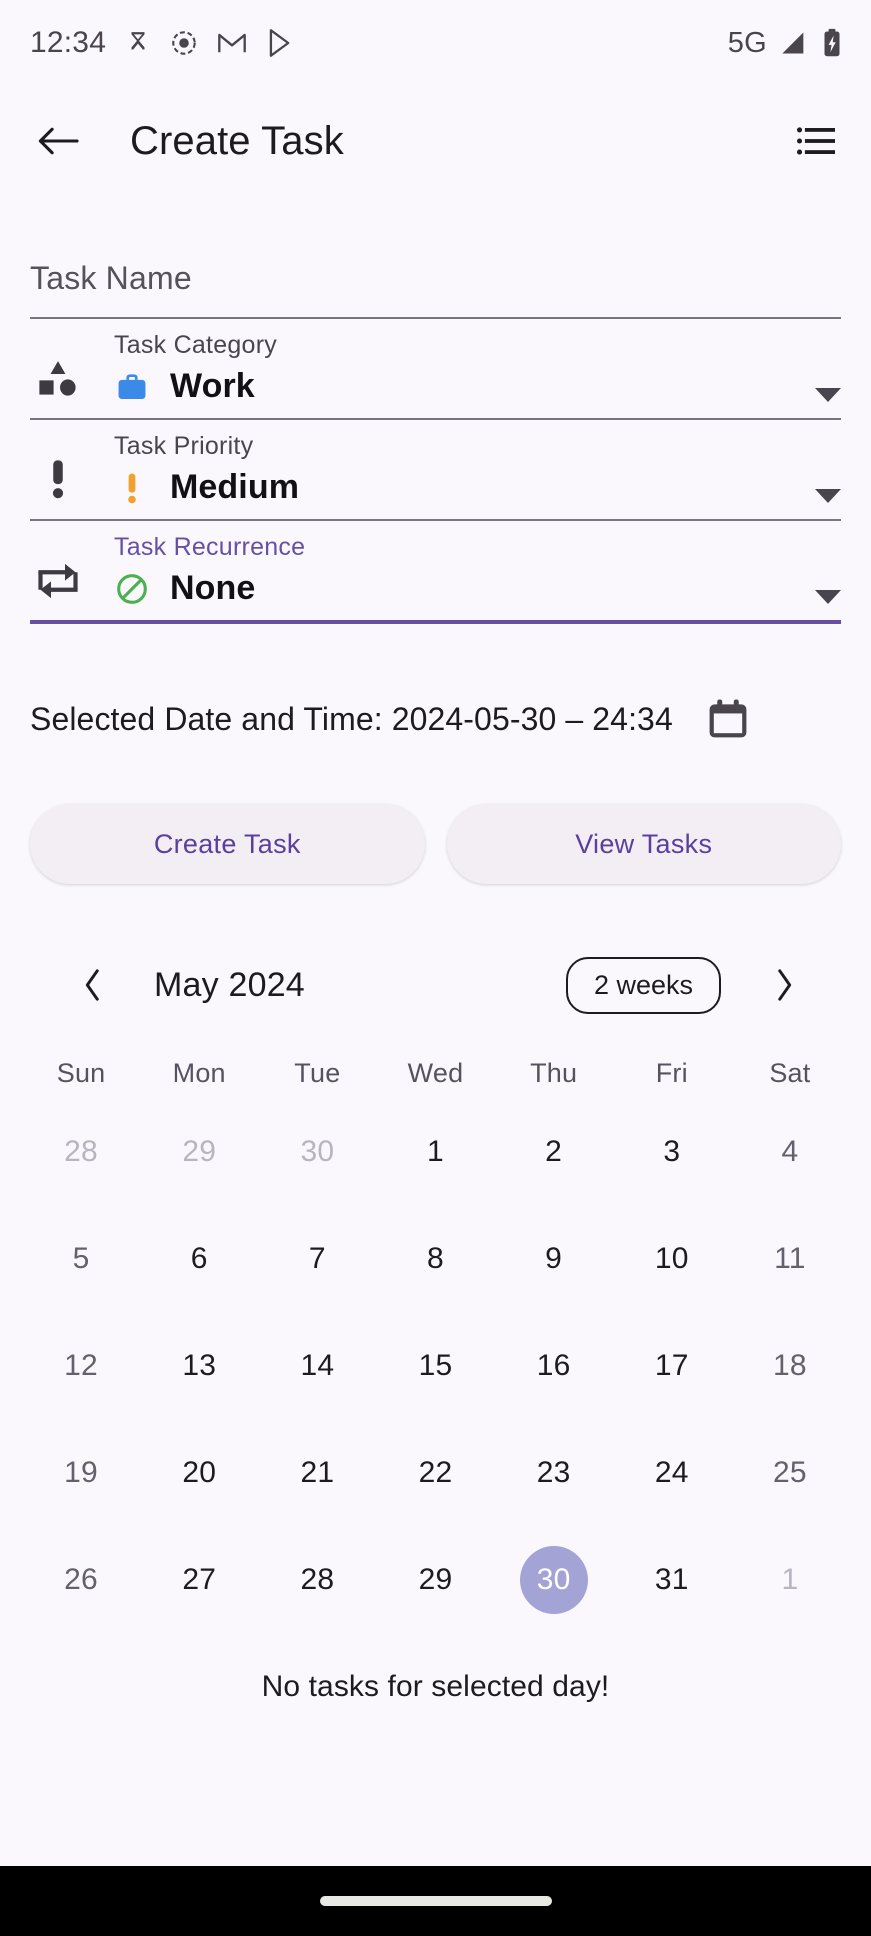  Describe the element at coordinates (435, 256) in the screenshot. I see `task-name-field: Task Name` at that location.